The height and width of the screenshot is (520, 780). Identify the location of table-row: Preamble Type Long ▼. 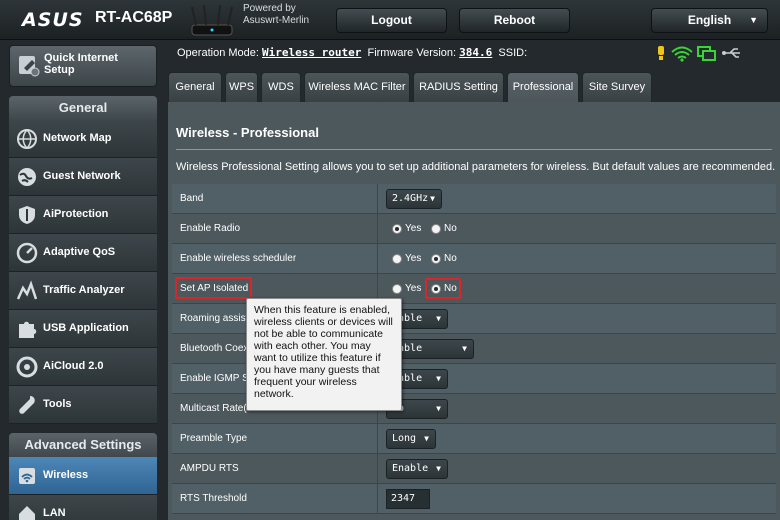
(474, 439).